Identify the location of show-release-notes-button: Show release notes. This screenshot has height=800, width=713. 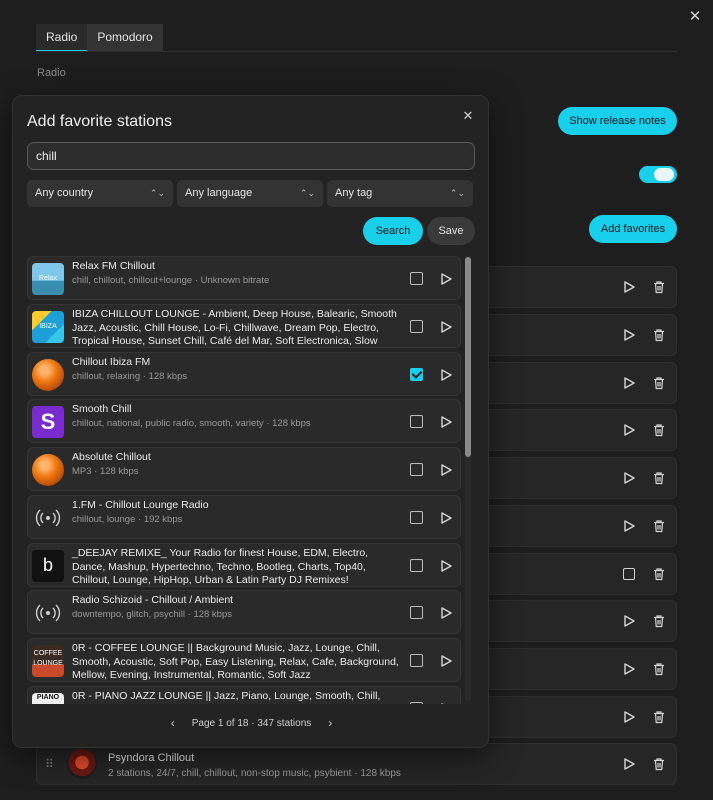
(617, 121).